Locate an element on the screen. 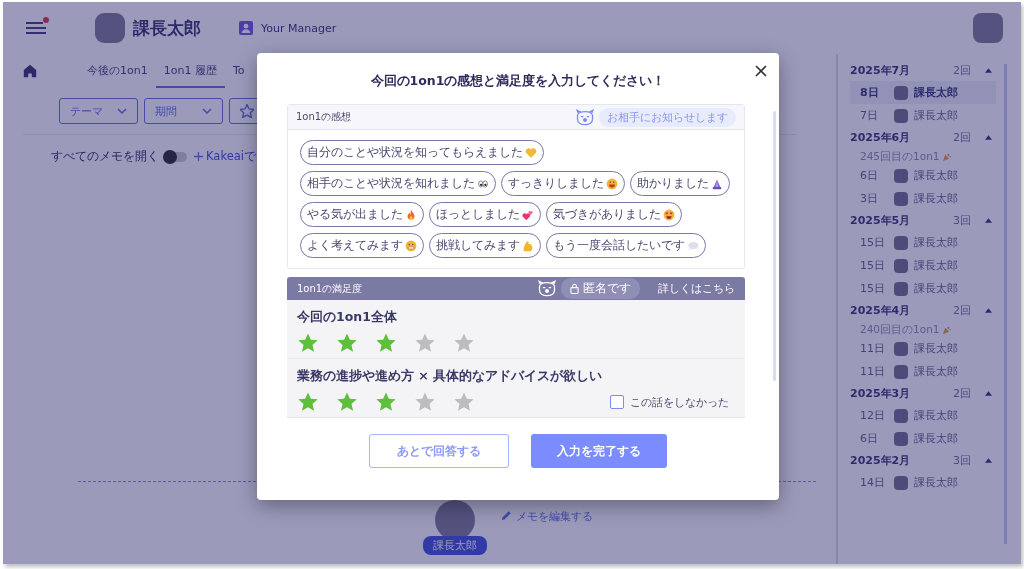  heart-icon is located at coordinates (531, 152).